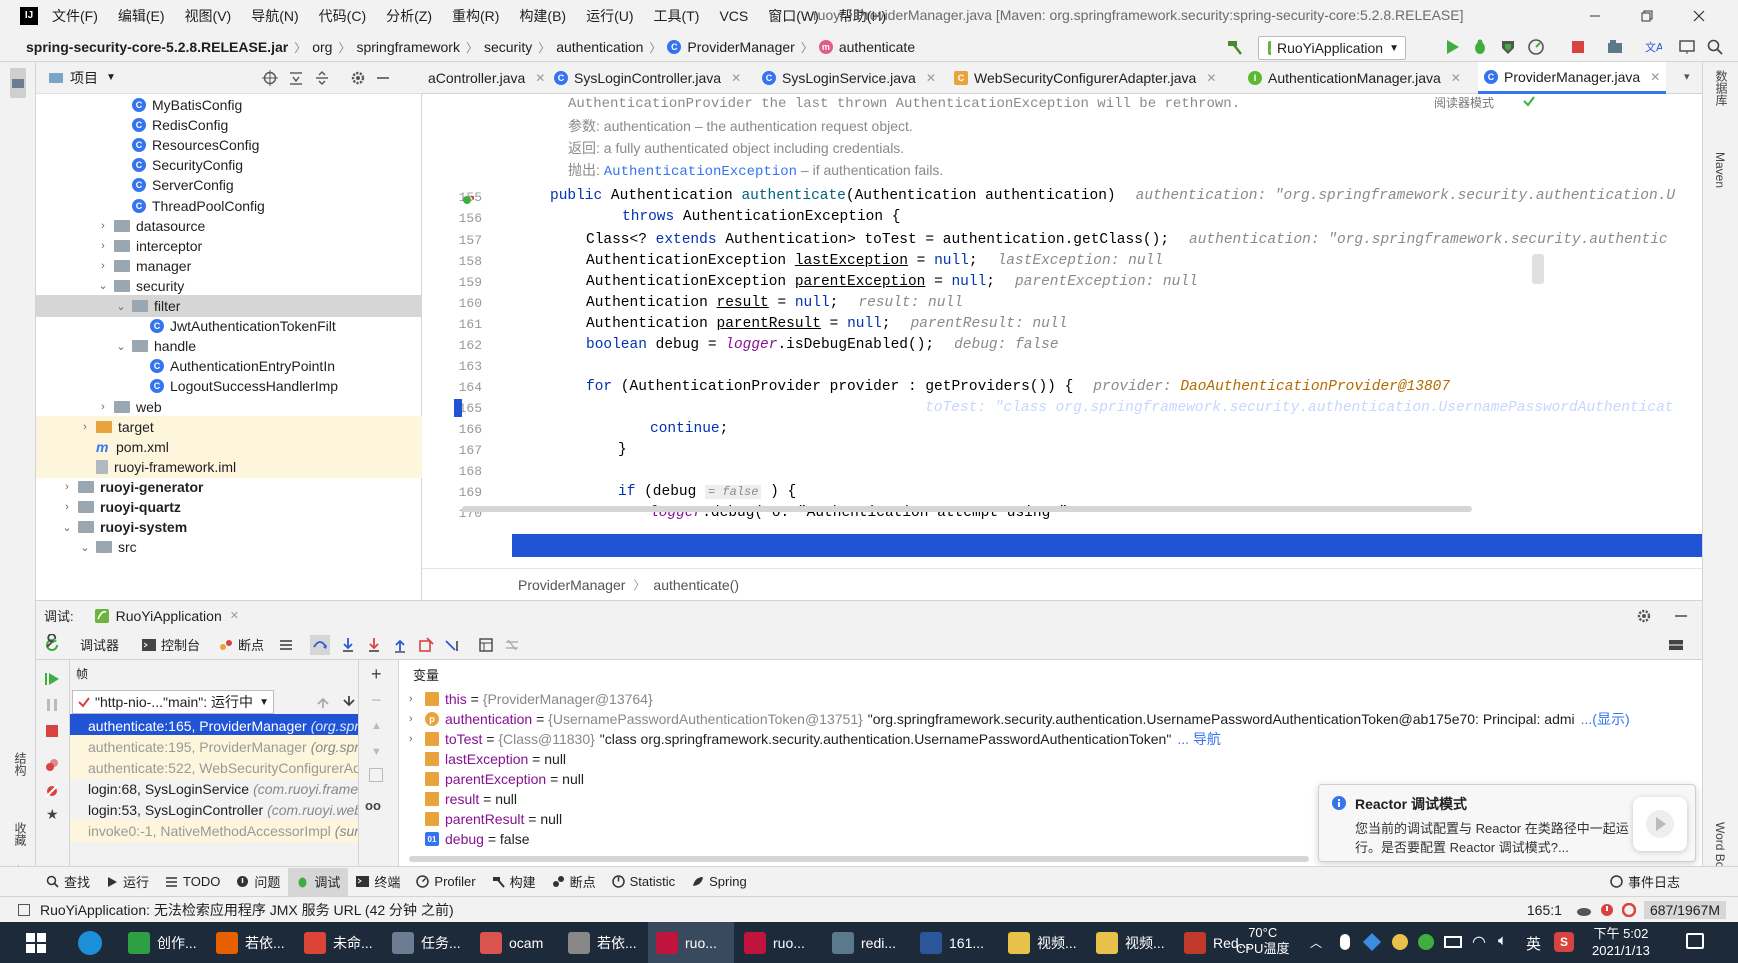 The image size is (1738, 963). Describe the element at coordinates (1645, 882) in the screenshot. I see `tool-event-log: 事件日志` at that location.